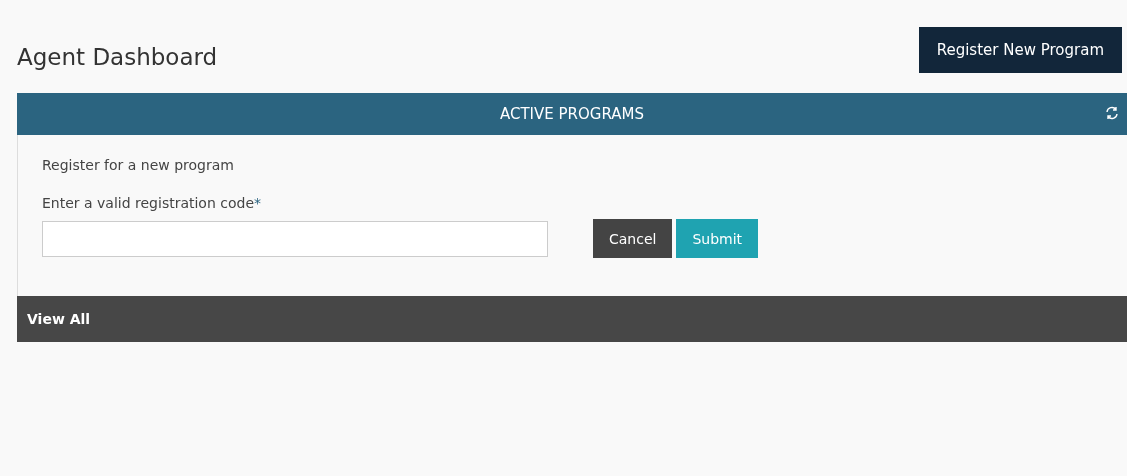 The image size is (1127, 476). What do you see at coordinates (59, 319) in the screenshot?
I see `view-all-link: View All` at bounding box center [59, 319].